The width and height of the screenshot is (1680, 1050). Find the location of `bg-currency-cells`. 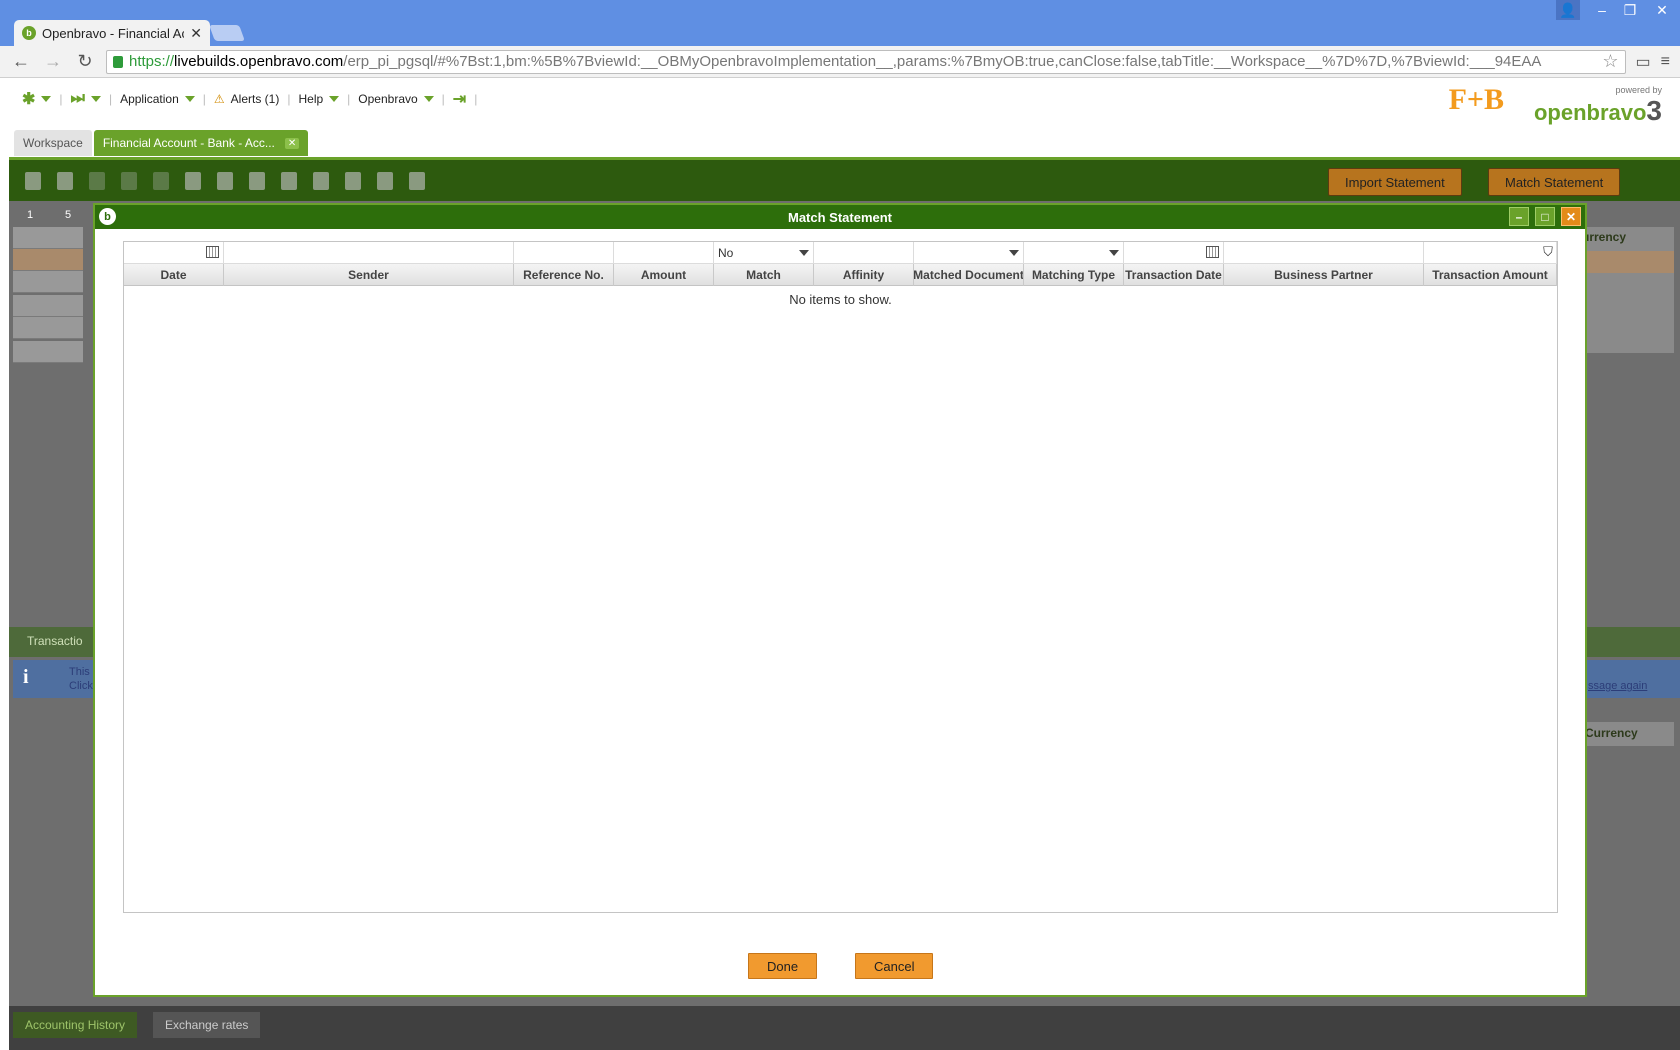

bg-currency-cells is located at coordinates (1627, 313).